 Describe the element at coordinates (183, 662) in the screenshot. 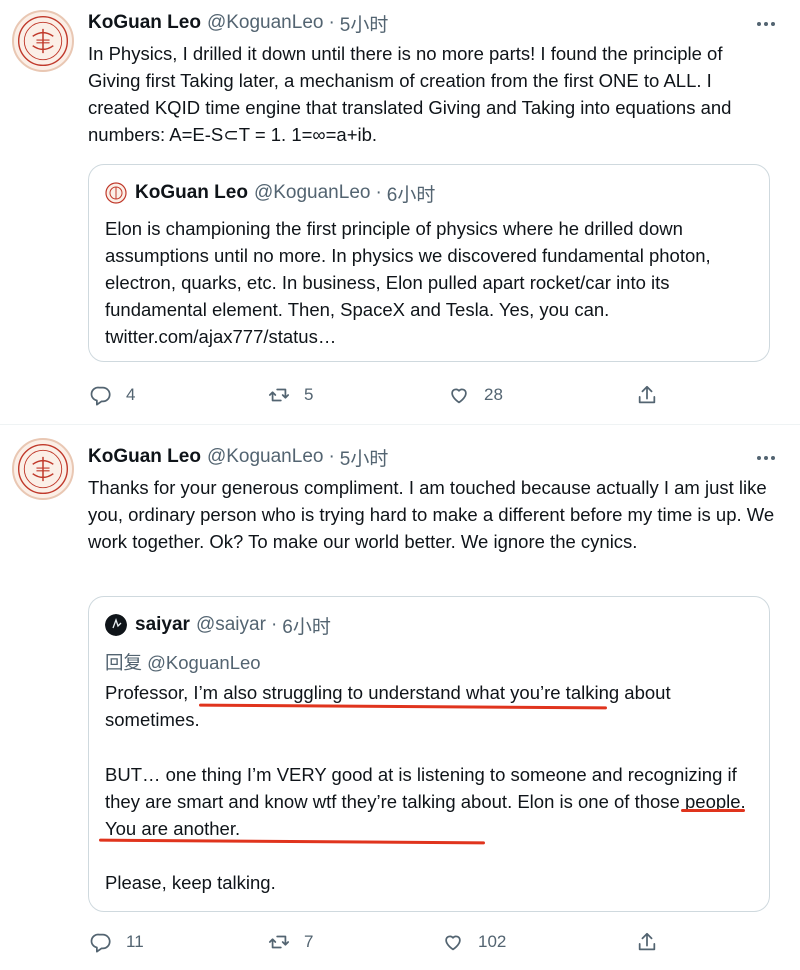

I see `reply-to-label: 回复 @KoguanLeo` at that location.